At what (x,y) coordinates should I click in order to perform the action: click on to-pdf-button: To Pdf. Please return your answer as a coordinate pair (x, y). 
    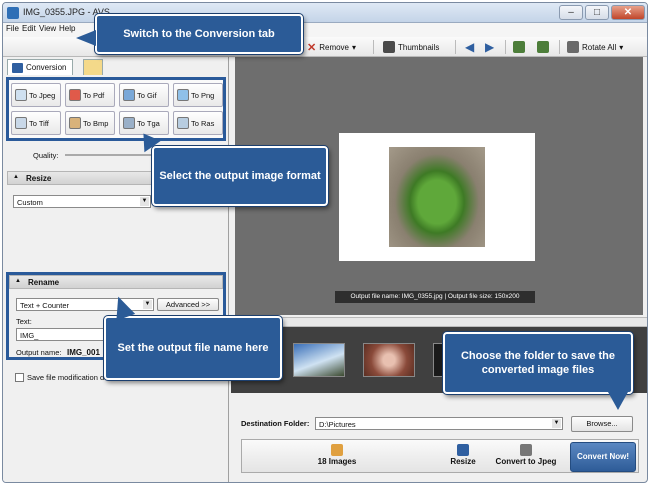
    Looking at the image, I should click on (90, 95).